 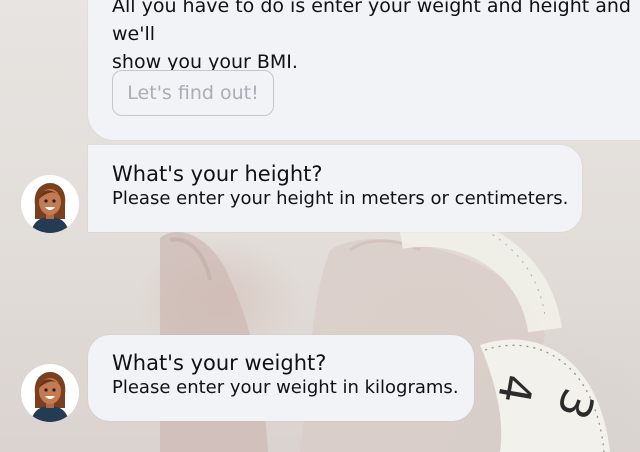 What do you see at coordinates (219, 363) in the screenshot?
I see `weight-question-title: What's your weight?` at bounding box center [219, 363].